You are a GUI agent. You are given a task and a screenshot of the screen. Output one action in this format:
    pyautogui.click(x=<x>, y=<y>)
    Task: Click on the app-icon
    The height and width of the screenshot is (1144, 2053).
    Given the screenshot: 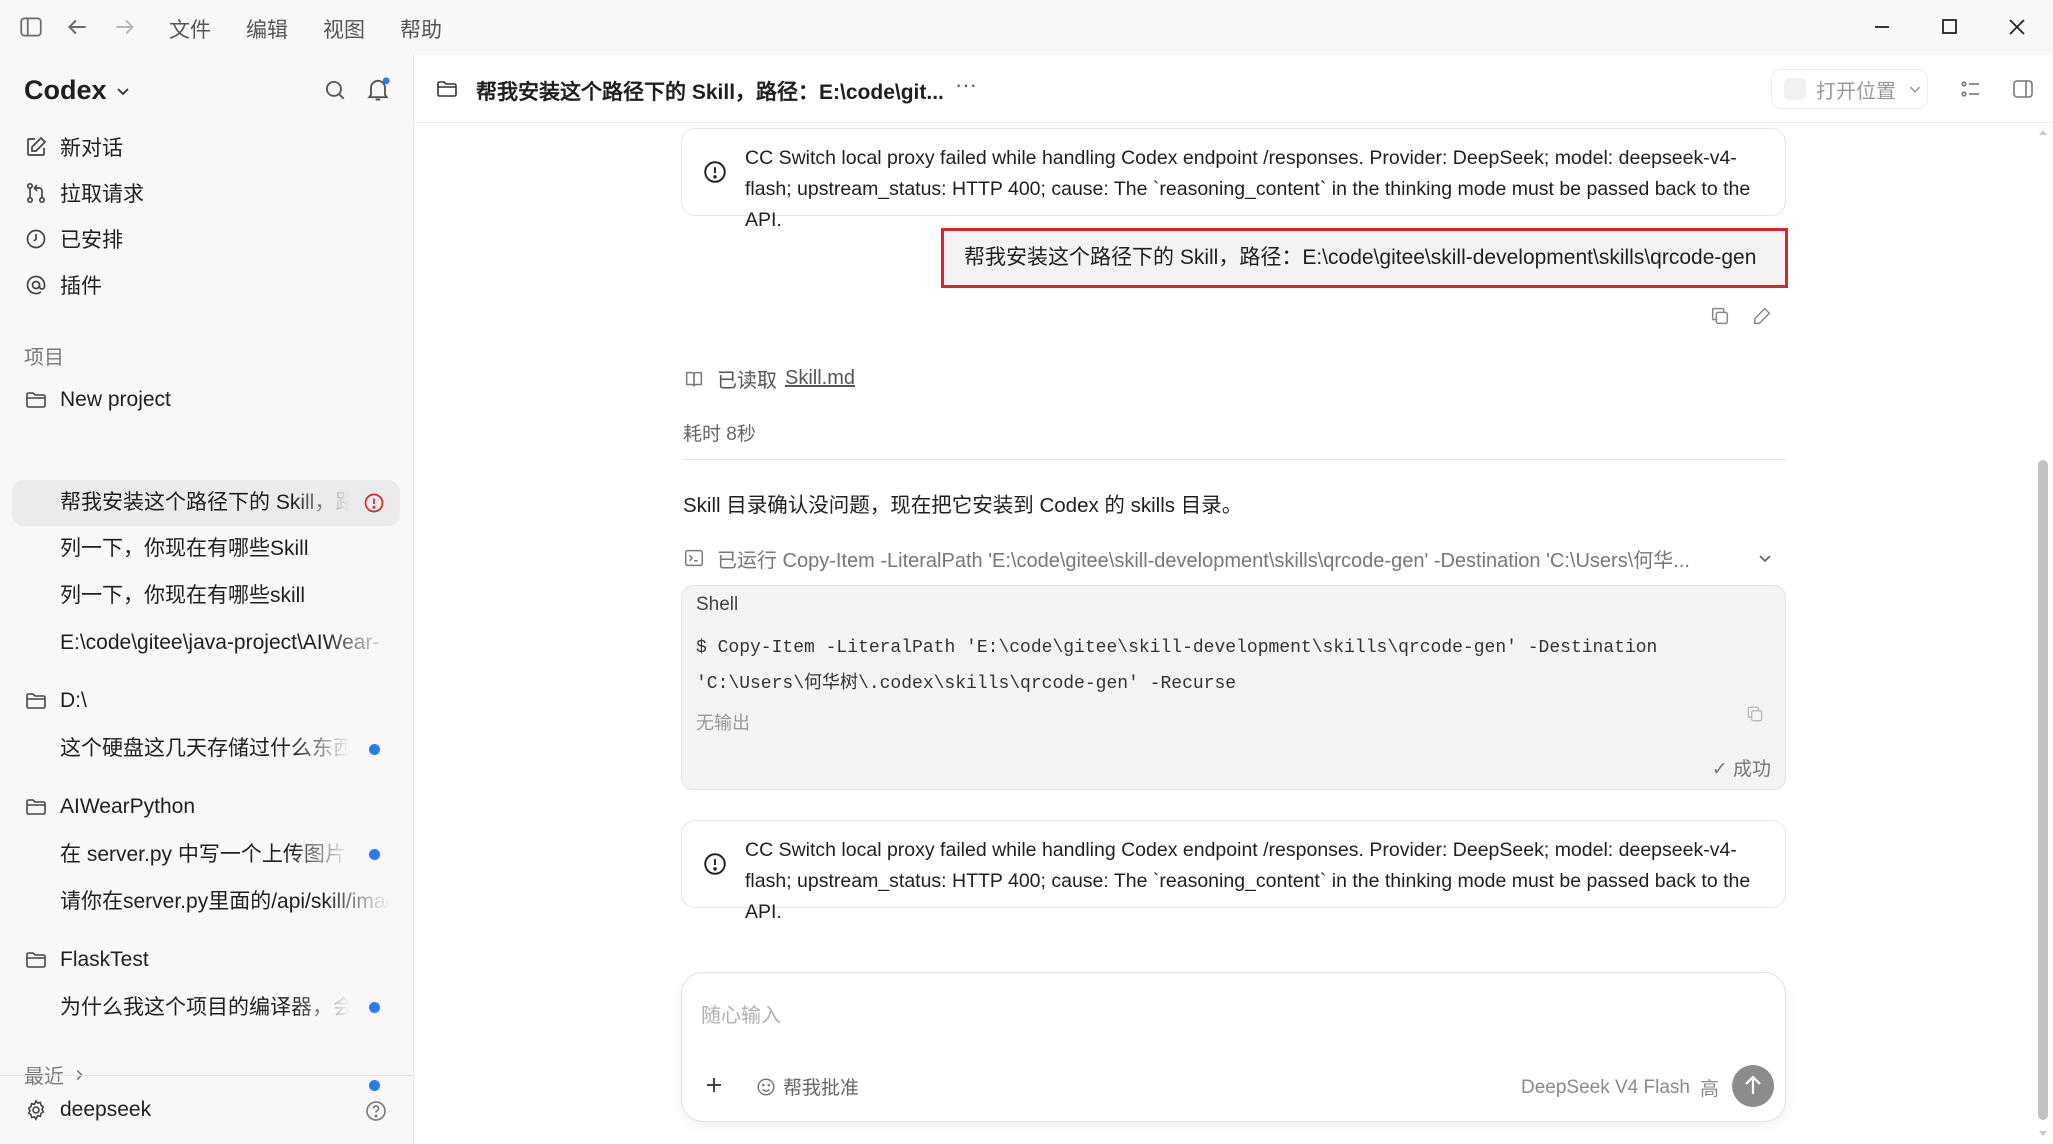 What is the action you would take?
    pyautogui.click(x=1795, y=89)
    